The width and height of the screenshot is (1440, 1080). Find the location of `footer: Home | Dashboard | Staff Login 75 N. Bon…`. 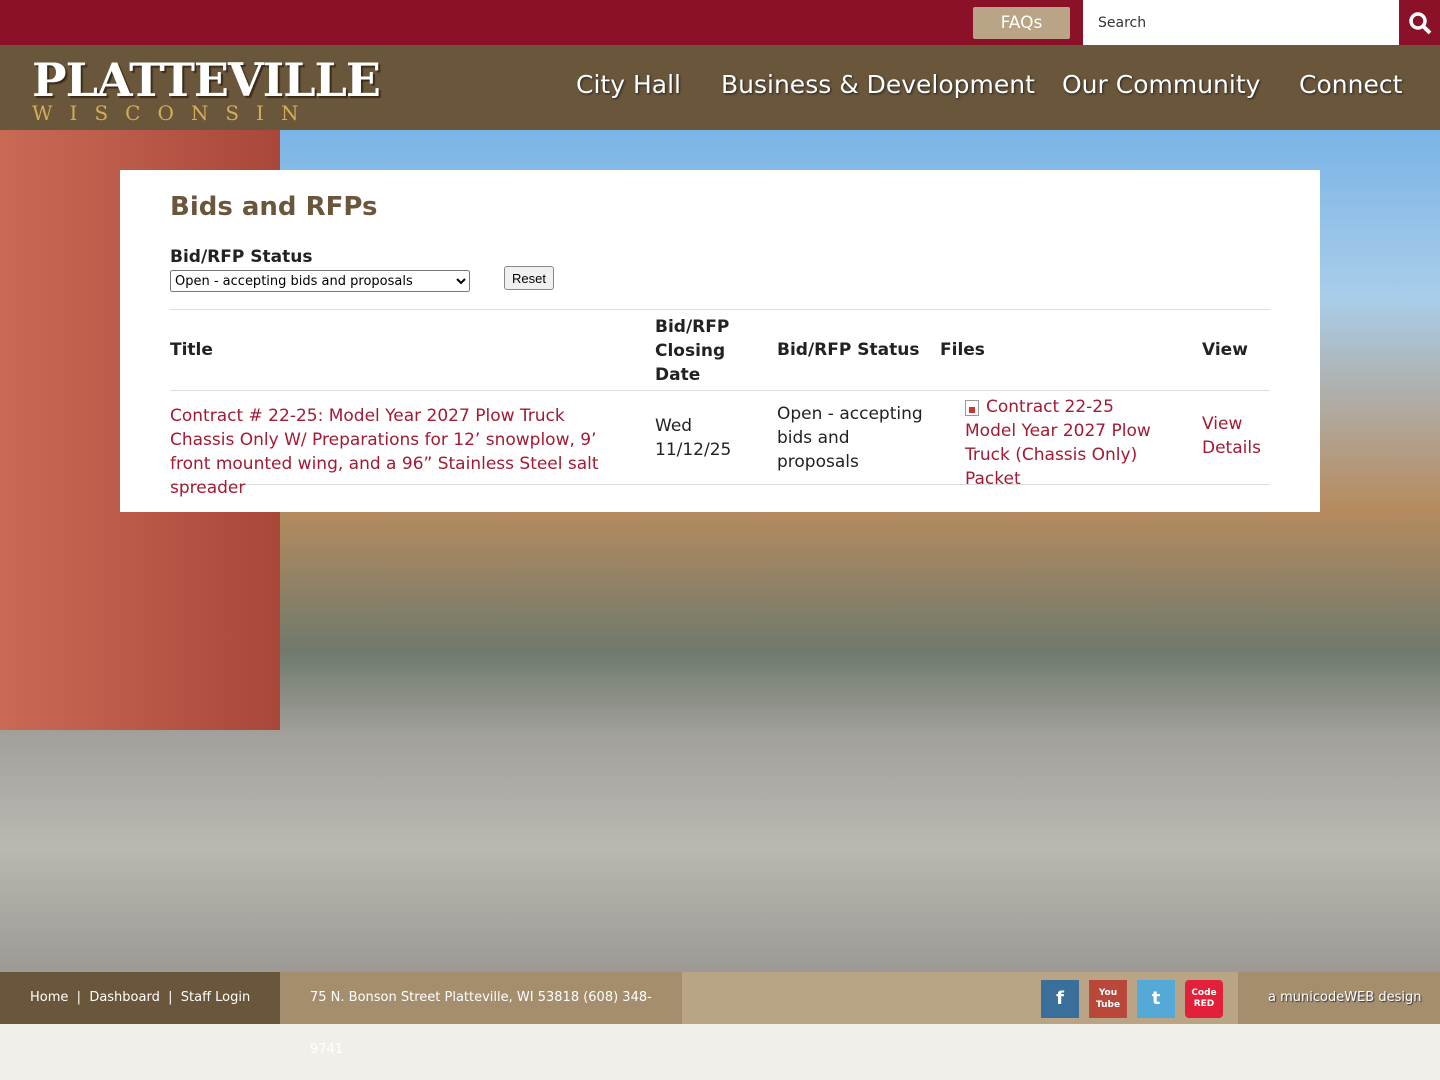

footer: Home | Dashboard | Staff Login 75 N. Bon… is located at coordinates (720, 1014).